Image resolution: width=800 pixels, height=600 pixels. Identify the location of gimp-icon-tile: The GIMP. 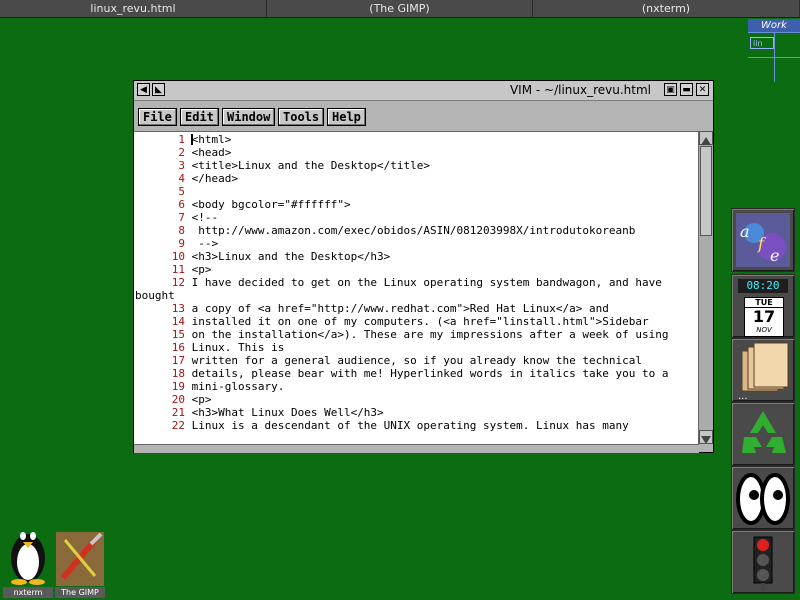
(80, 559).